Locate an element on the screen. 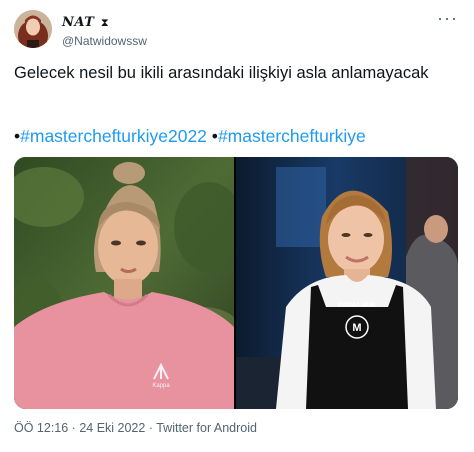  tweet-source: Twitter for Android is located at coordinates (206, 428).